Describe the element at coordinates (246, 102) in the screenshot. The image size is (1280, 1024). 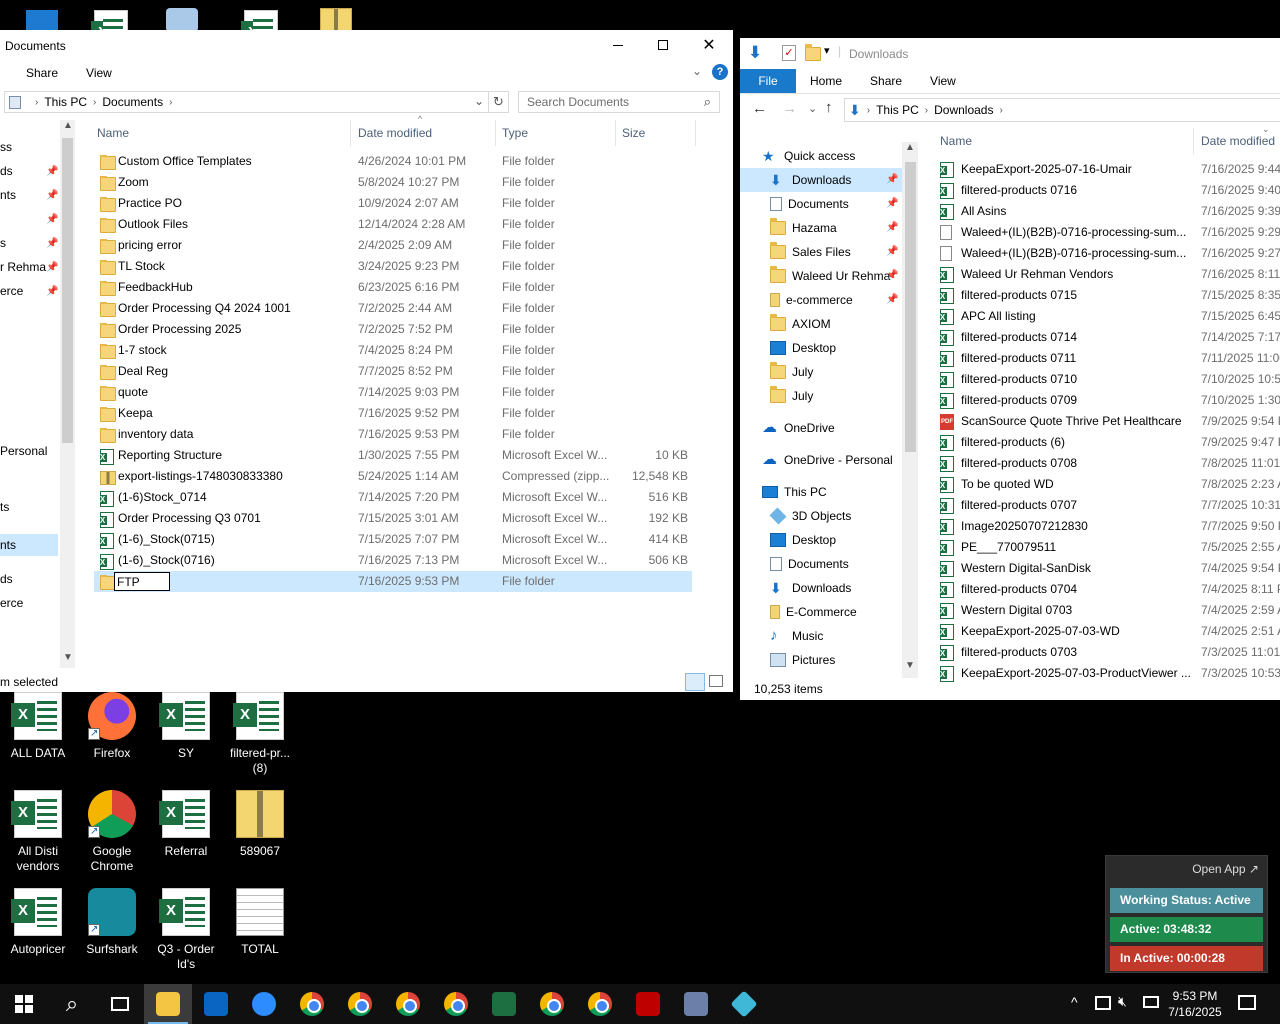
I see `address-bar: › This PC › Documents › ⌄` at that location.